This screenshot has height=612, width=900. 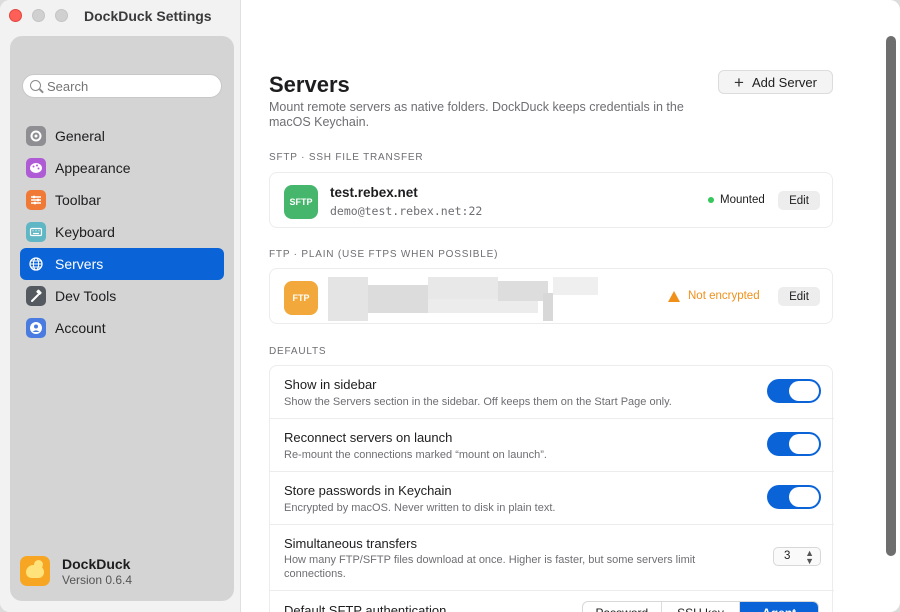 I want to click on sidebar-item-appearance: Appearance, so click(x=122, y=168).